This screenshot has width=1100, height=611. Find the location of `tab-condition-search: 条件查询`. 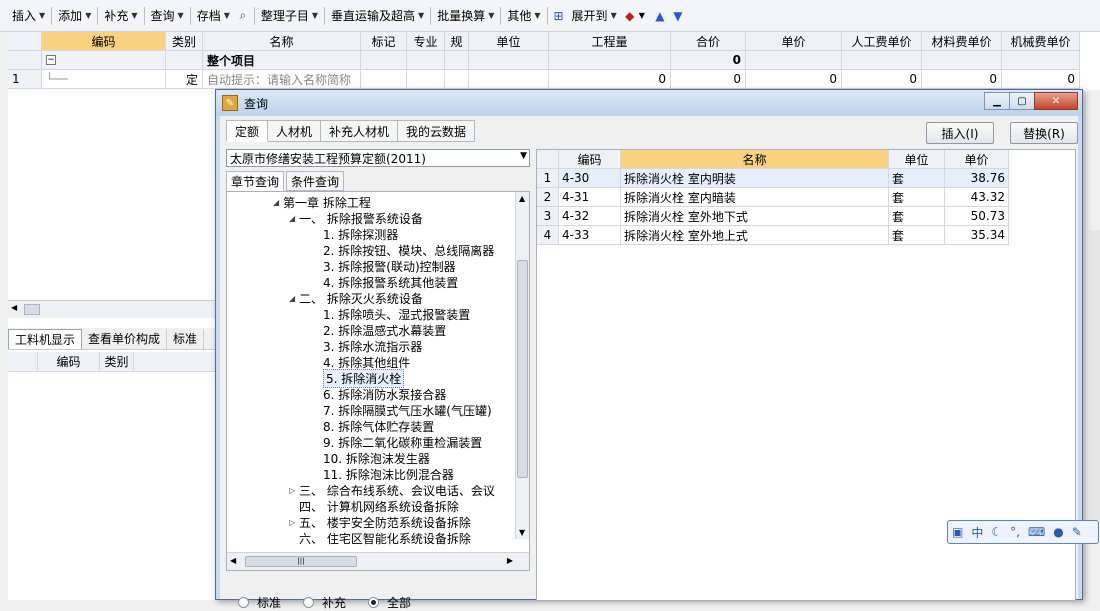

tab-condition-search: 条件查询 is located at coordinates (315, 181).